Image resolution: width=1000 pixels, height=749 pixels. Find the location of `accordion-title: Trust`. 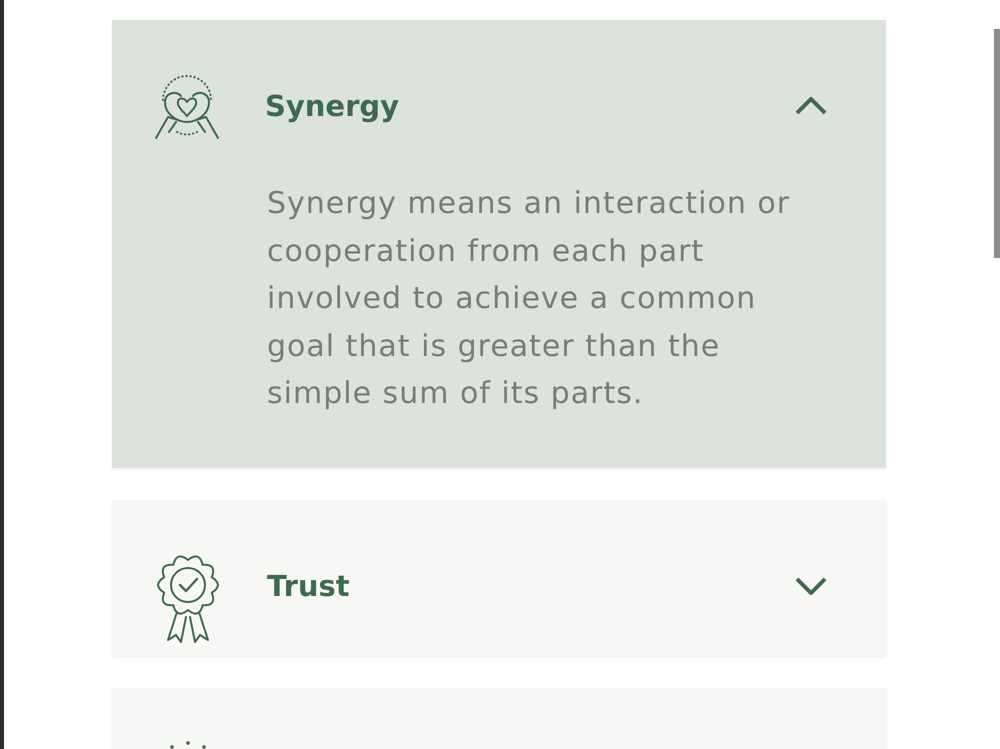

accordion-title: Trust is located at coordinates (530, 586).